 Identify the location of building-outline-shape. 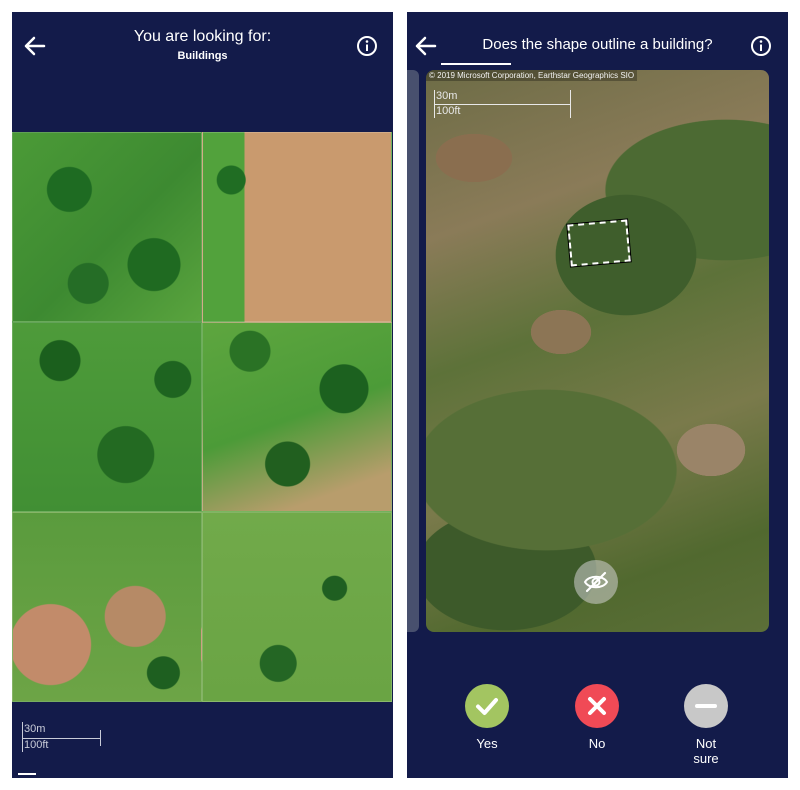
(599, 243).